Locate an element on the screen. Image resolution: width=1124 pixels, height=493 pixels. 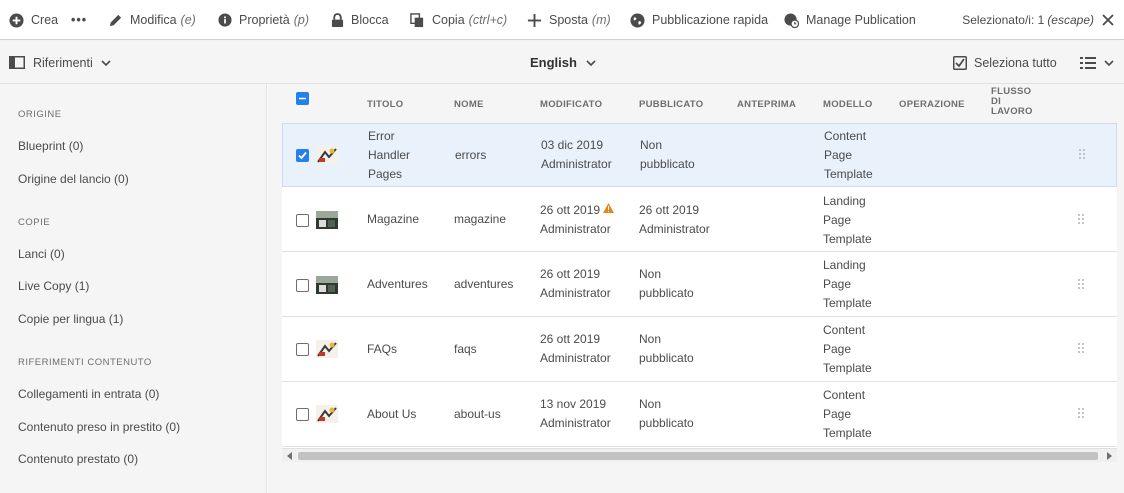
lent-content-link: Contenuto prestato (0) is located at coordinates (78, 459).